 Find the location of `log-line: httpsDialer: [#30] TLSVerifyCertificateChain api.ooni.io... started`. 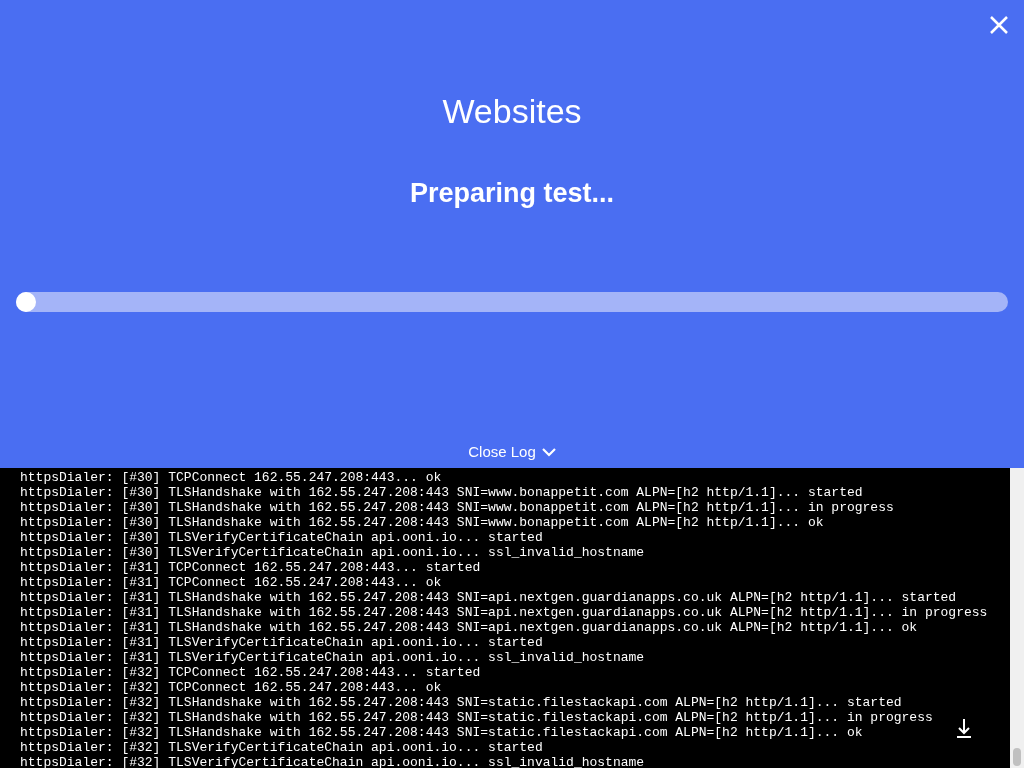

log-line: httpsDialer: [#30] TLSVerifyCertificateChain api.ooni.io... started is located at coordinates (281, 537).